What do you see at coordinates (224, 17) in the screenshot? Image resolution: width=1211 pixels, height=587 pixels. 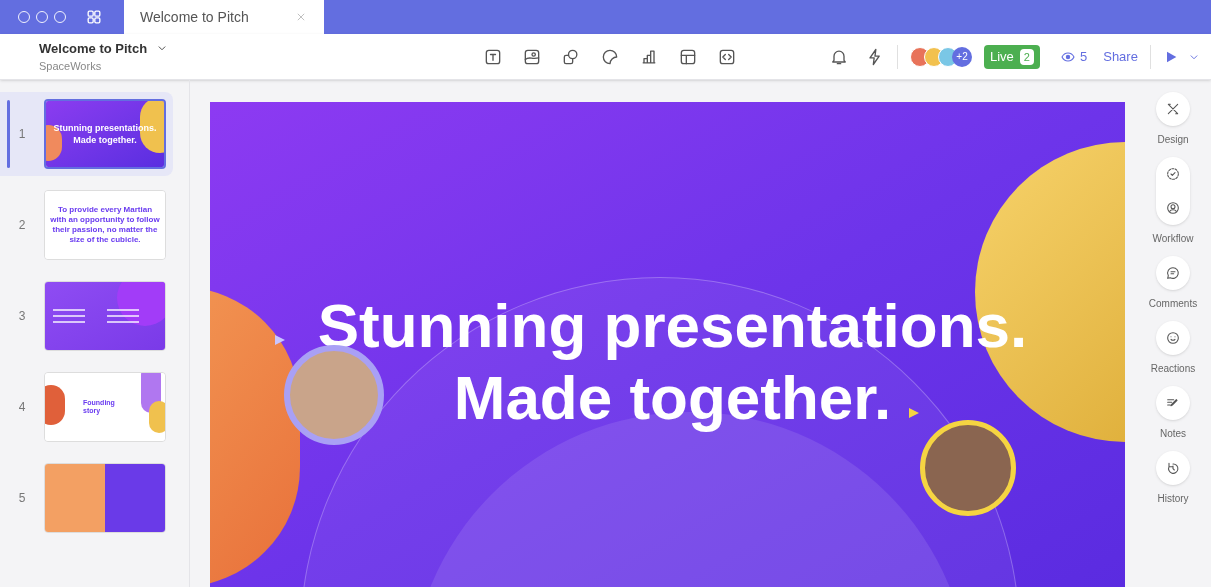 I see `document-tab: Welcome to Pitch` at bounding box center [224, 17].